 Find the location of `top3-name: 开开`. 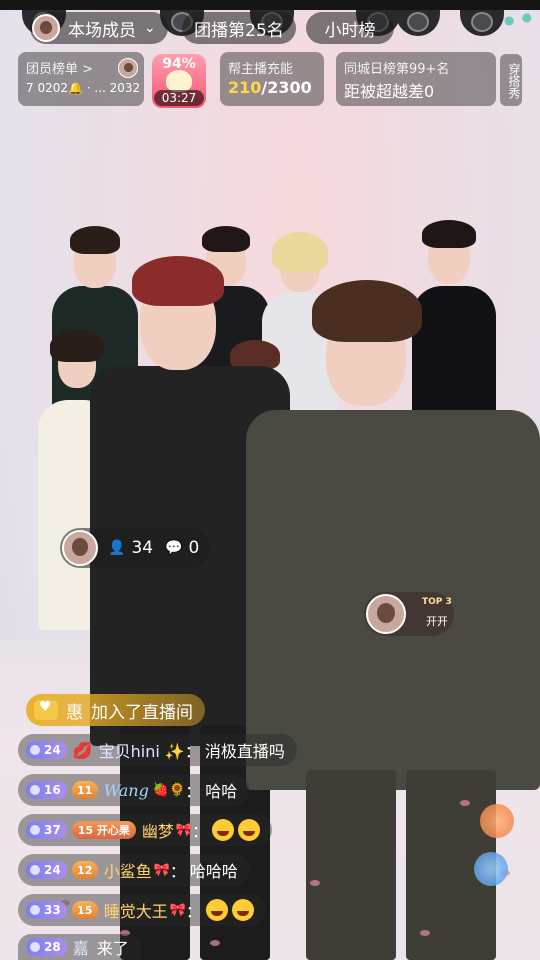

top3-name: 开开 is located at coordinates (437, 621).